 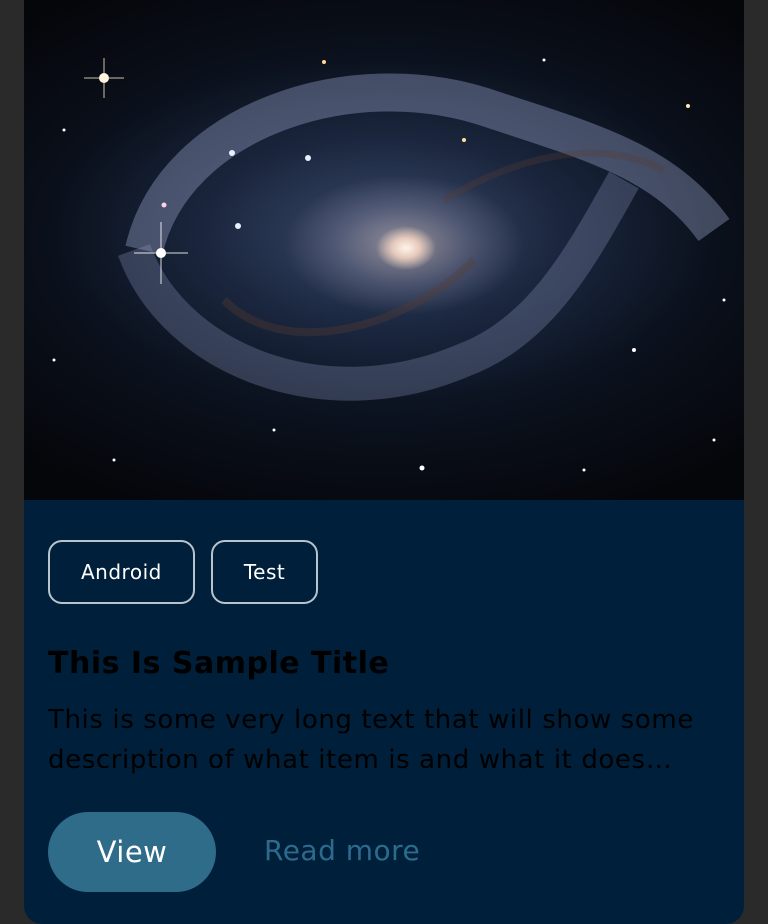 I want to click on tag-test: Test, so click(x=264, y=572).